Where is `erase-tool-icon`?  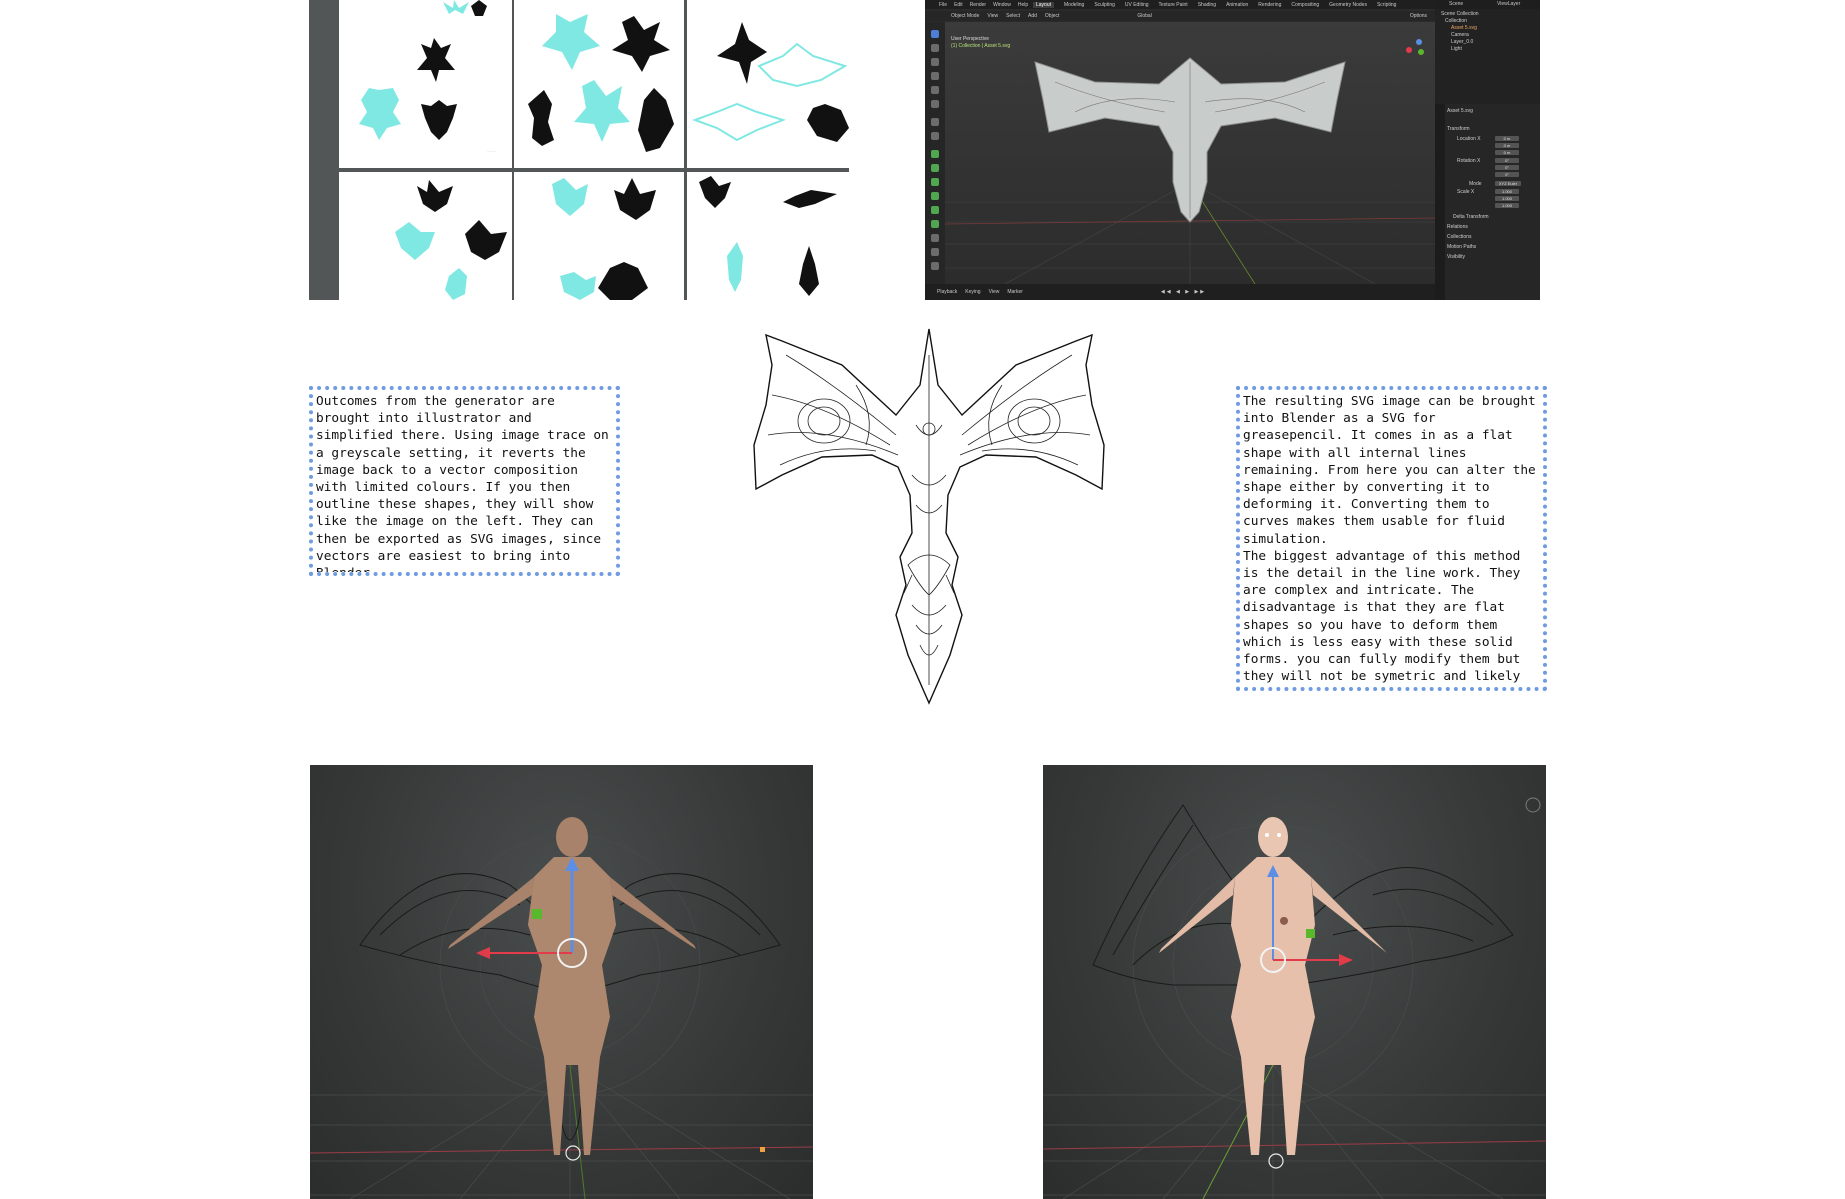
erase-tool-icon is located at coordinates (935, 168).